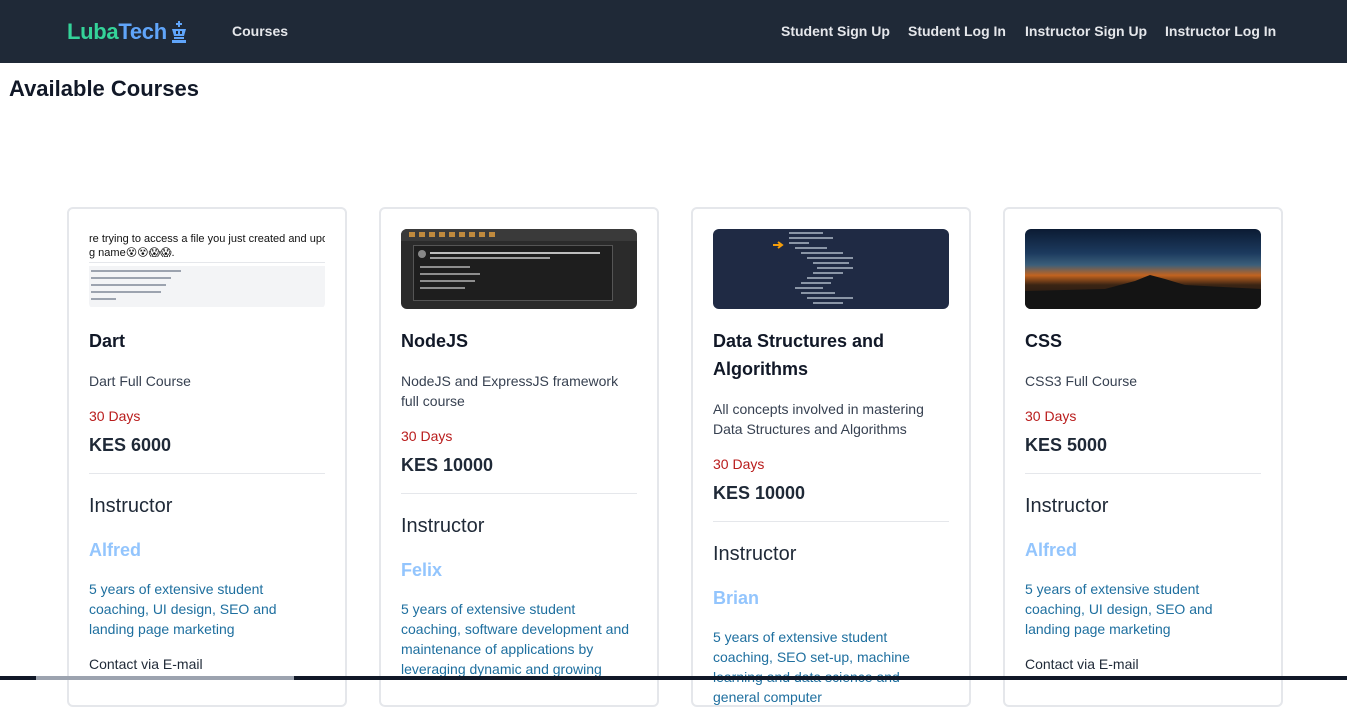 The image size is (1347, 707). Describe the element at coordinates (1143, 292) in the screenshot. I see `mountain-silhouette` at that location.